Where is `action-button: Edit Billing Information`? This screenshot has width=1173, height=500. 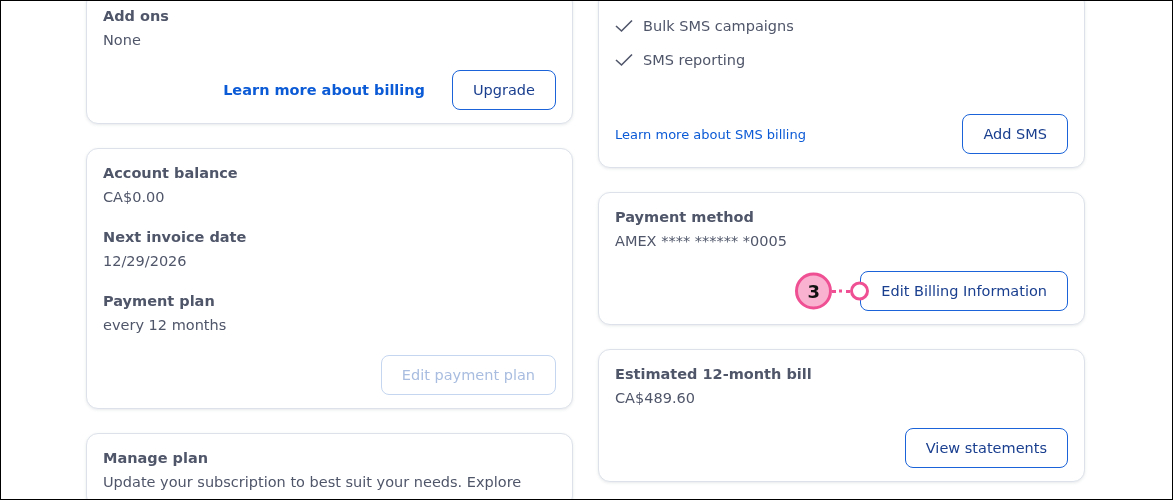 action-button: Edit Billing Information is located at coordinates (964, 291).